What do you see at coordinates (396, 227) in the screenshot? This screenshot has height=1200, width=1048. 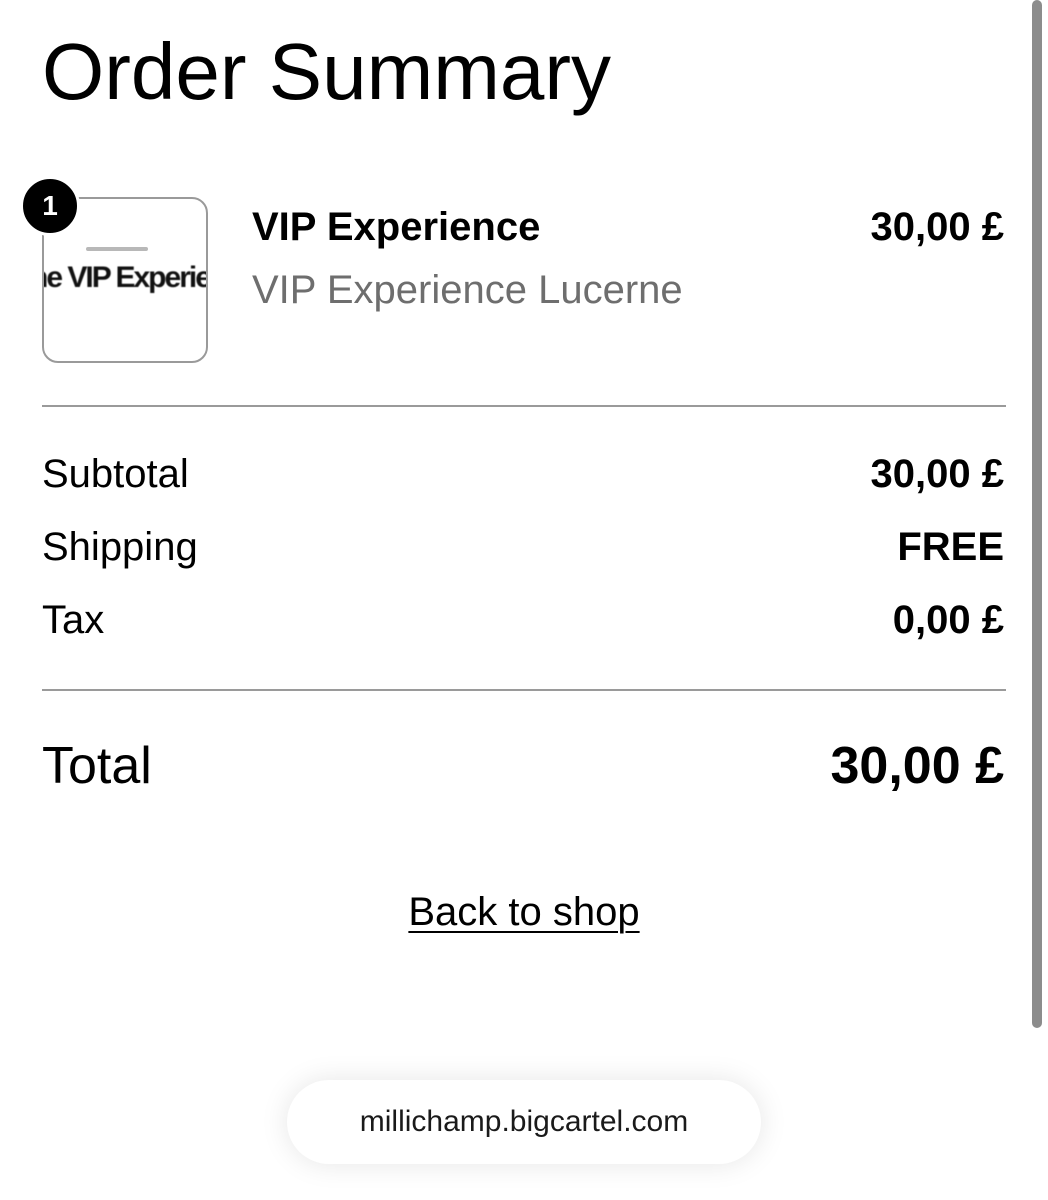 I see `item-name: VIP Experience` at bounding box center [396, 227].